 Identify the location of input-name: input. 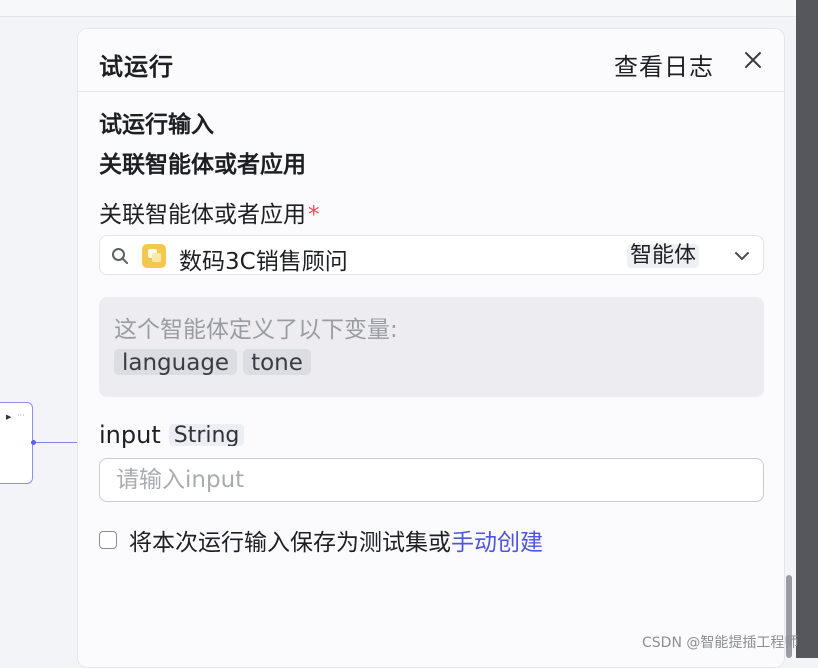
(130, 435).